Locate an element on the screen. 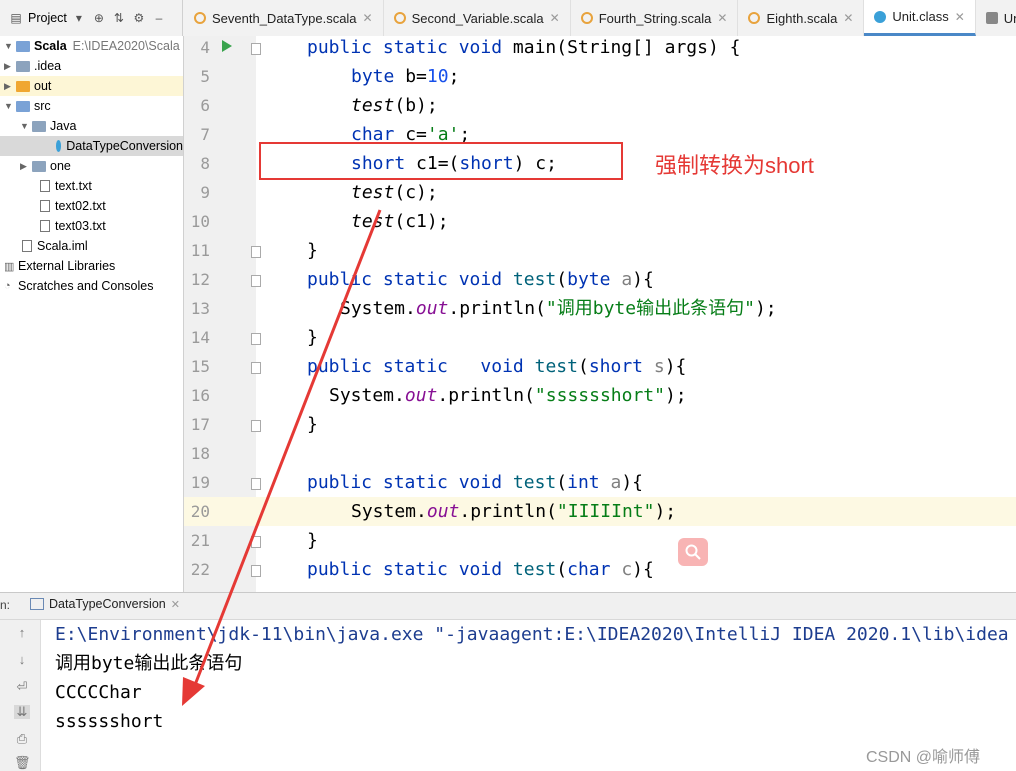 Image resolution: width=1016 pixels, height=771 pixels. line-number: 7 is located at coordinates (205, 134).